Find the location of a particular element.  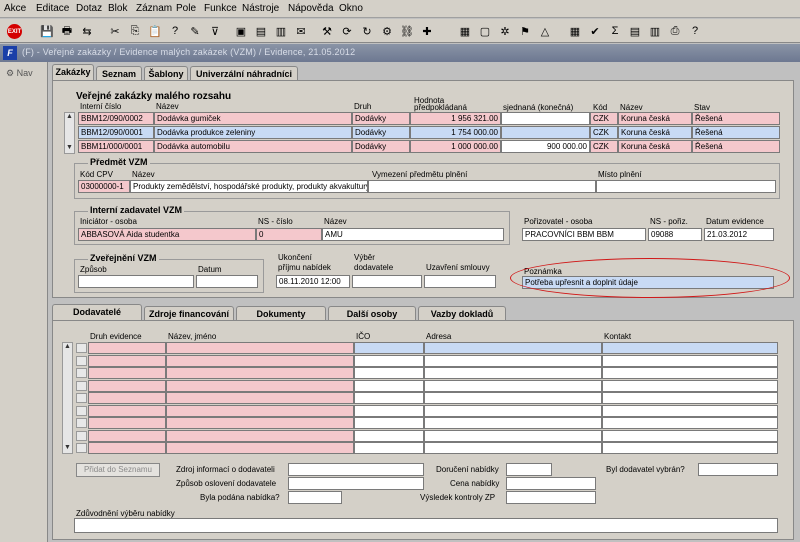

zdroj-field is located at coordinates (356, 469).